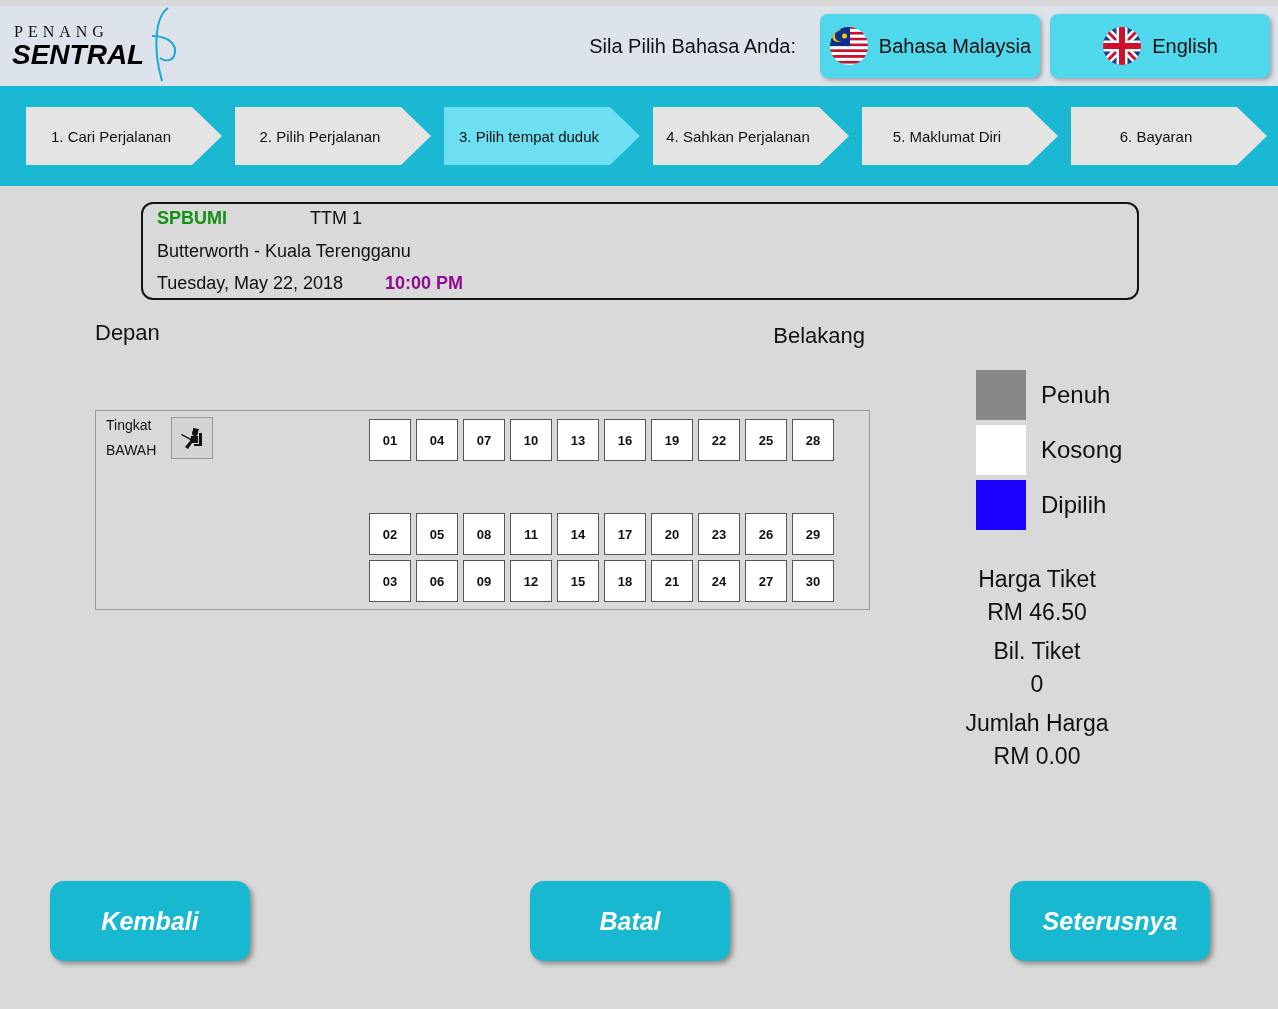 The width and height of the screenshot is (1278, 1009). What do you see at coordinates (79, 55) in the screenshot?
I see `logo-text: SENTRAL` at bounding box center [79, 55].